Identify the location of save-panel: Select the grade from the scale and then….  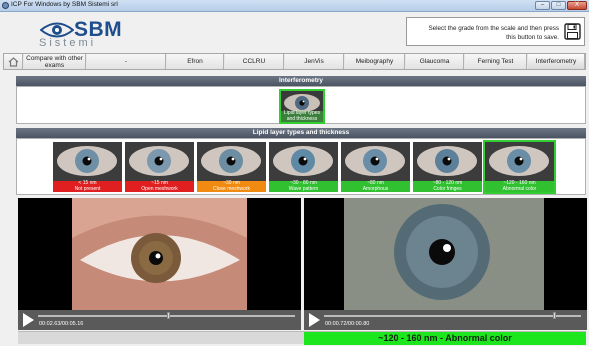
(495, 31).